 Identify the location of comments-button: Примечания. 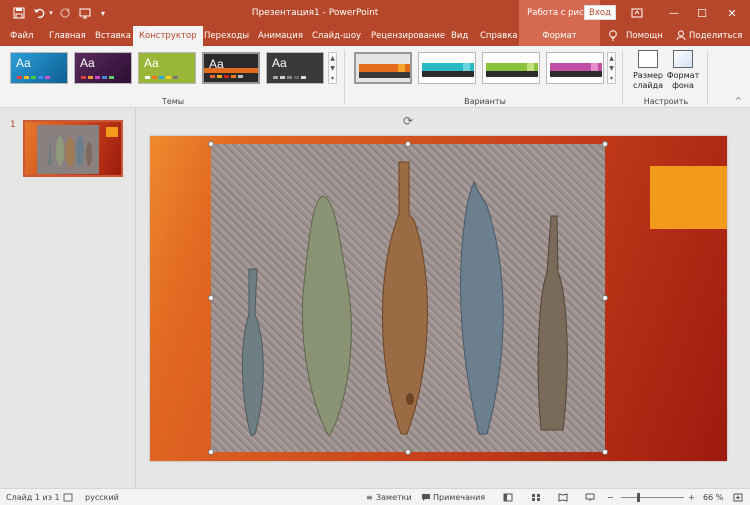
(459, 497).